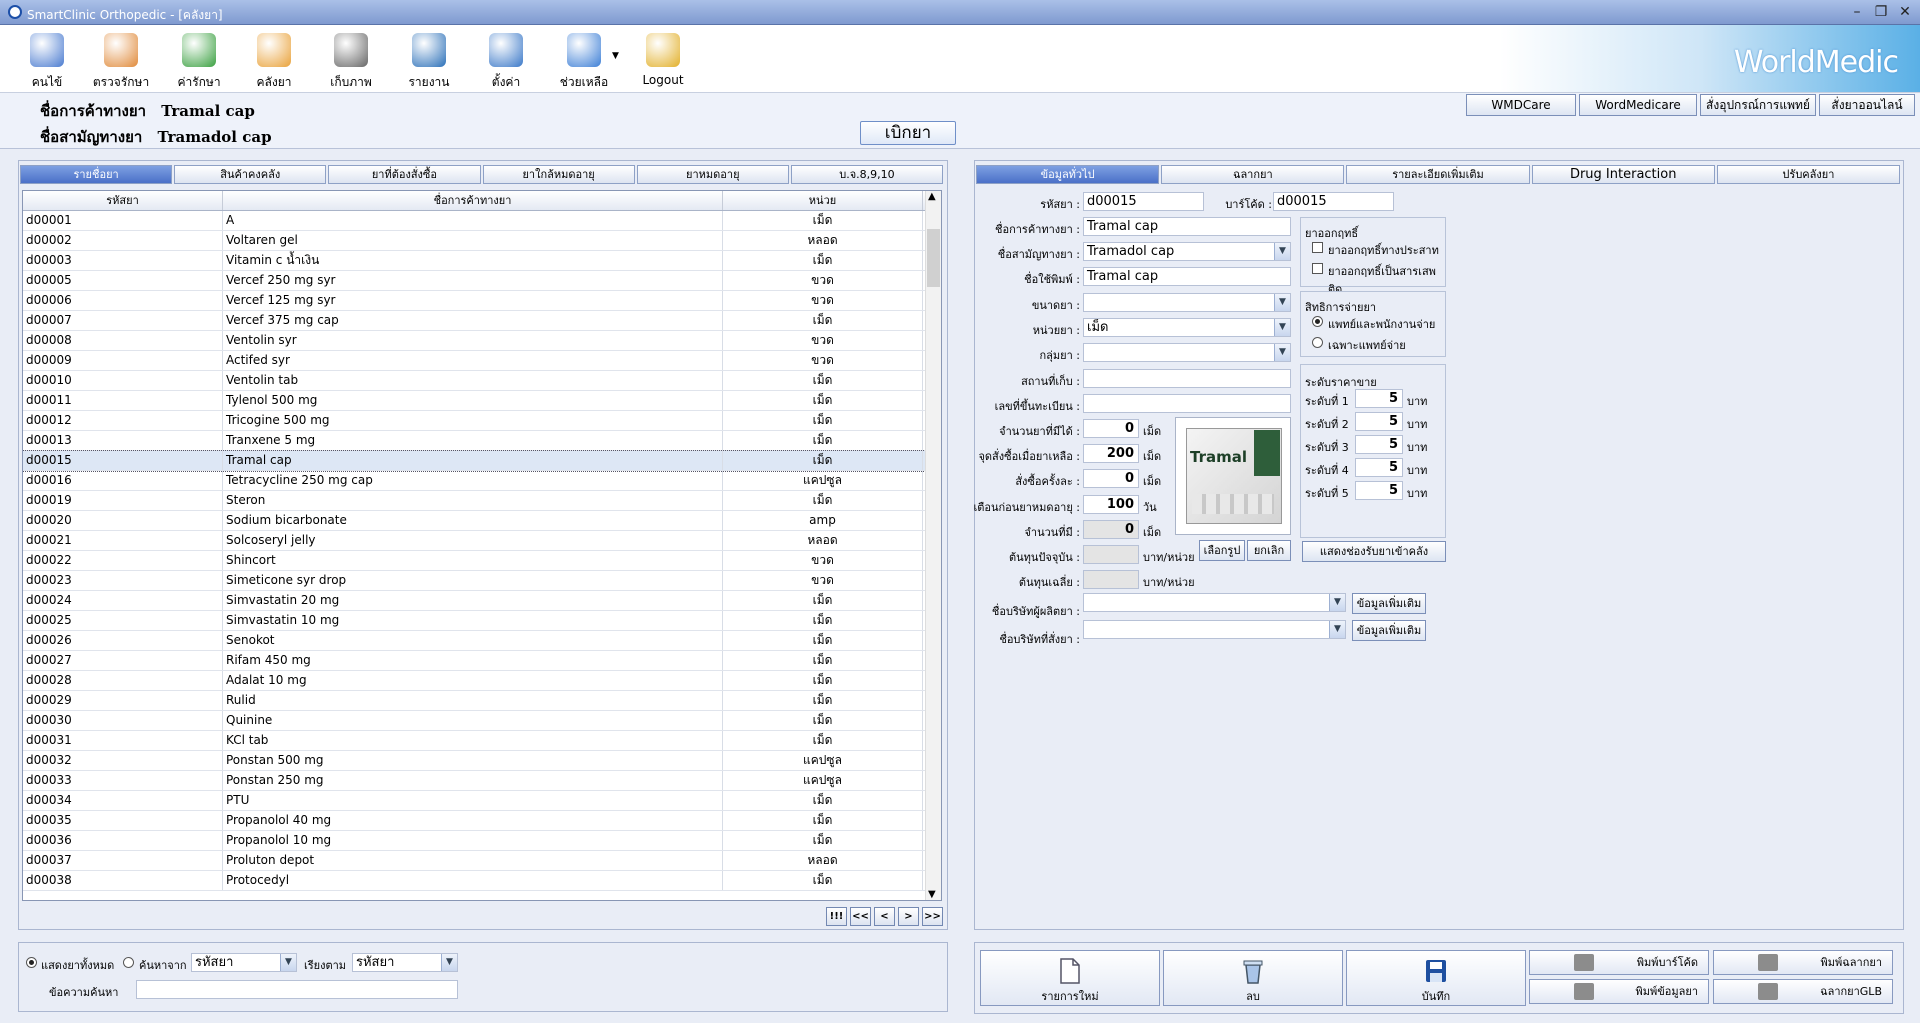 This screenshot has width=1920, height=1023. What do you see at coordinates (96, 174) in the screenshot?
I see `tab-drug-list: รายชื่อยา` at bounding box center [96, 174].